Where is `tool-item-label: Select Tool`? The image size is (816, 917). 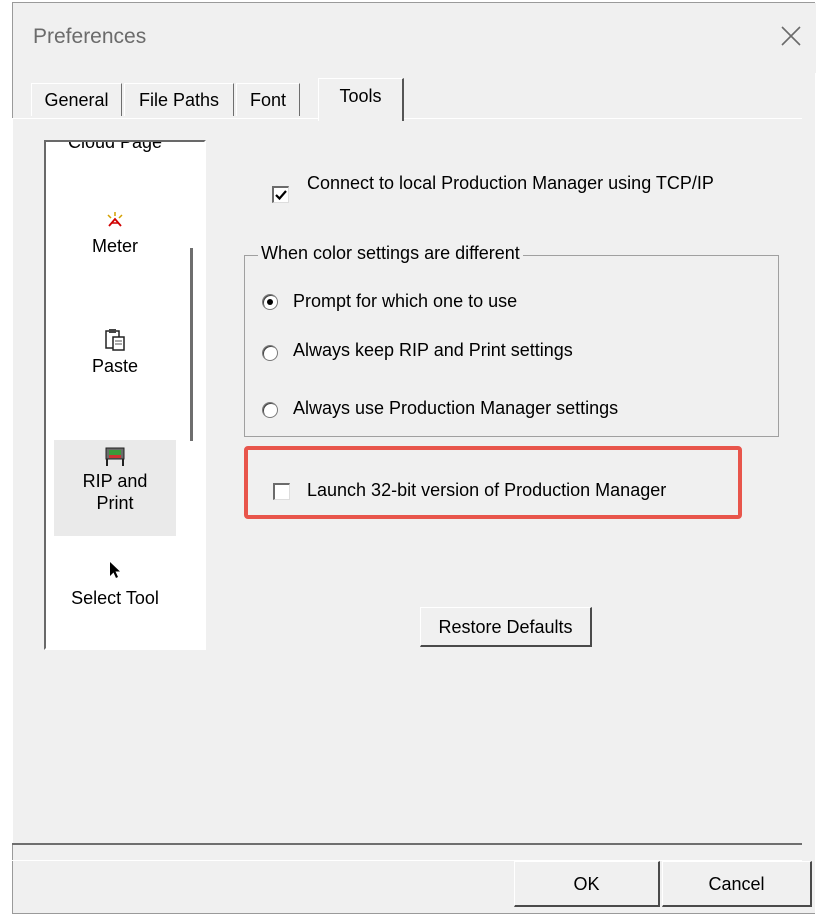 tool-item-label: Select Tool is located at coordinates (115, 598).